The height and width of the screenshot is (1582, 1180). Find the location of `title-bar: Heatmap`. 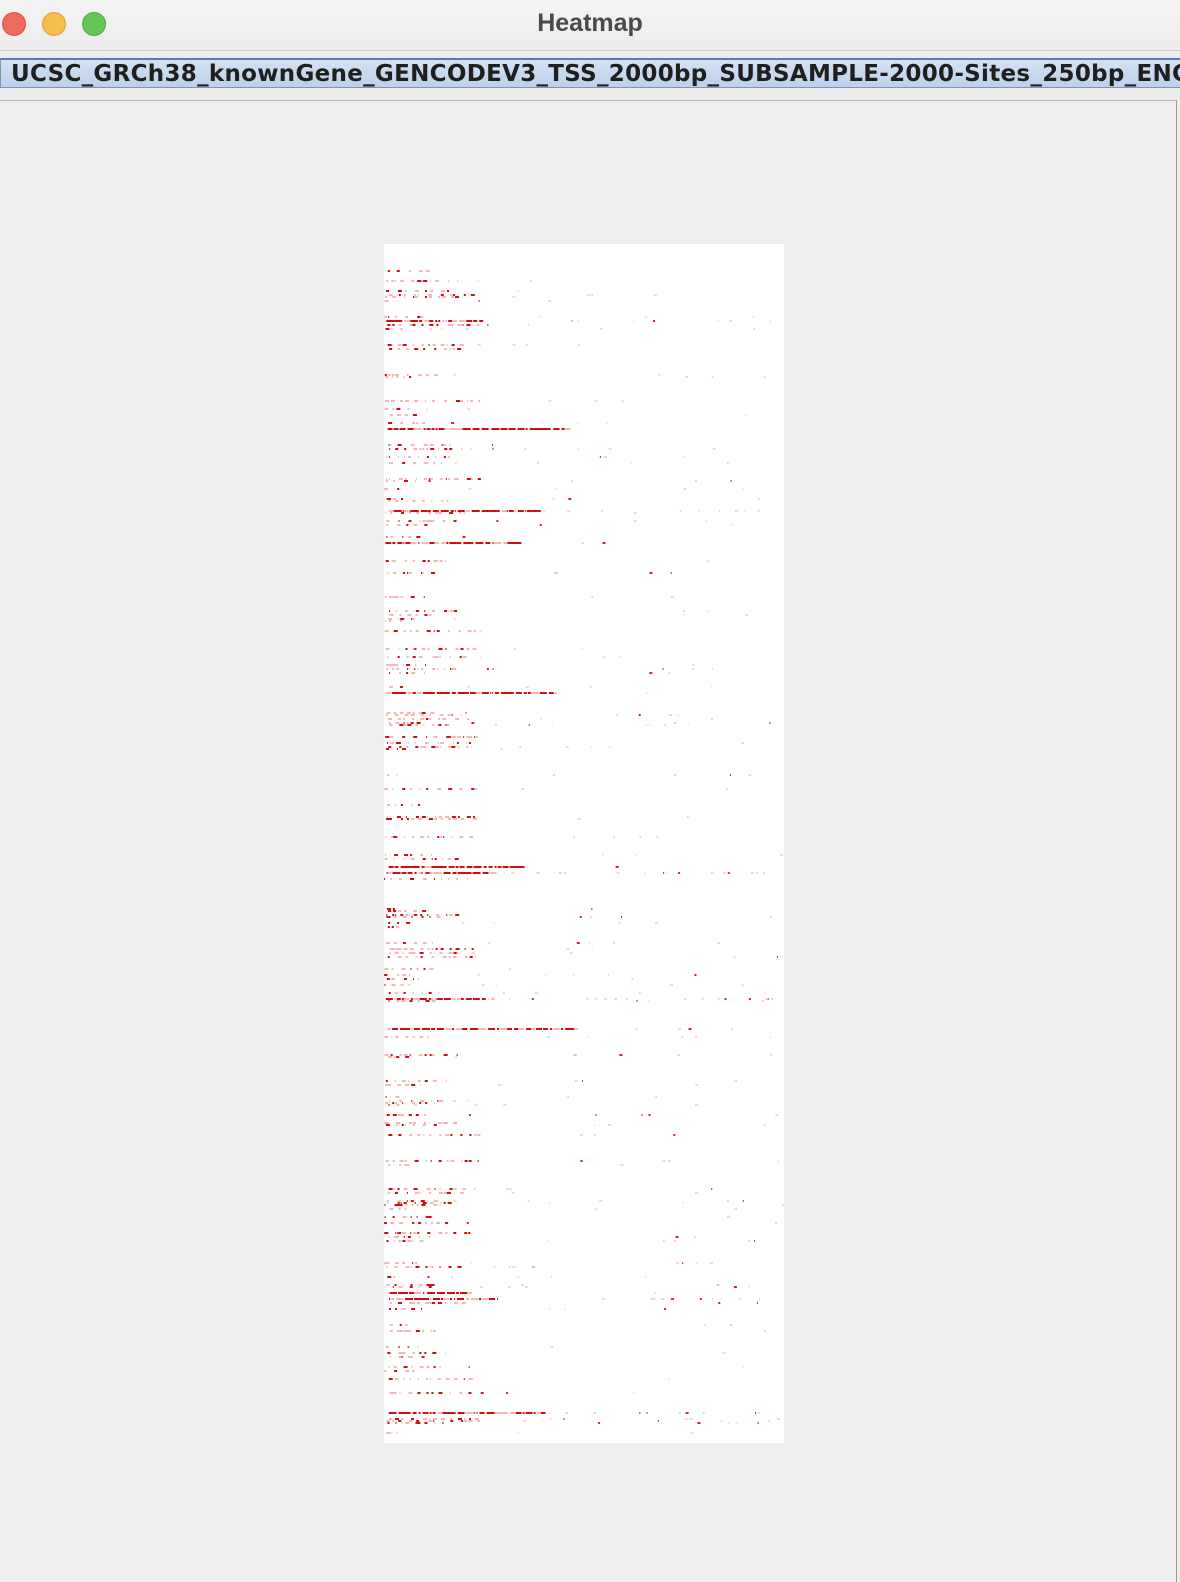

title-bar: Heatmap is located at coordinates (590, 25).